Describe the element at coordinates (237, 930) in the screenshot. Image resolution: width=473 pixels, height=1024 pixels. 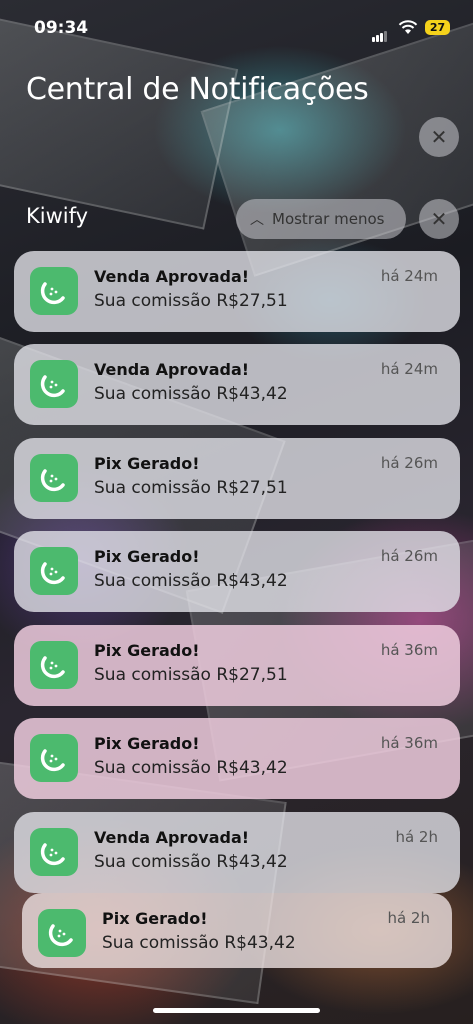
I see `notification-card: Pix Gerado! Sua comissão R$43,42 há 2h` at that location.